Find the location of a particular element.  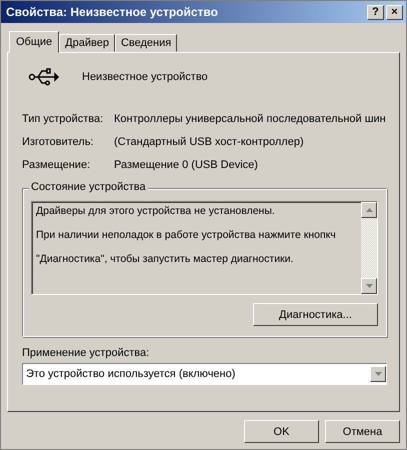

property-value: Размещение 0 (USB Device) is located at coordinates (186, 165).